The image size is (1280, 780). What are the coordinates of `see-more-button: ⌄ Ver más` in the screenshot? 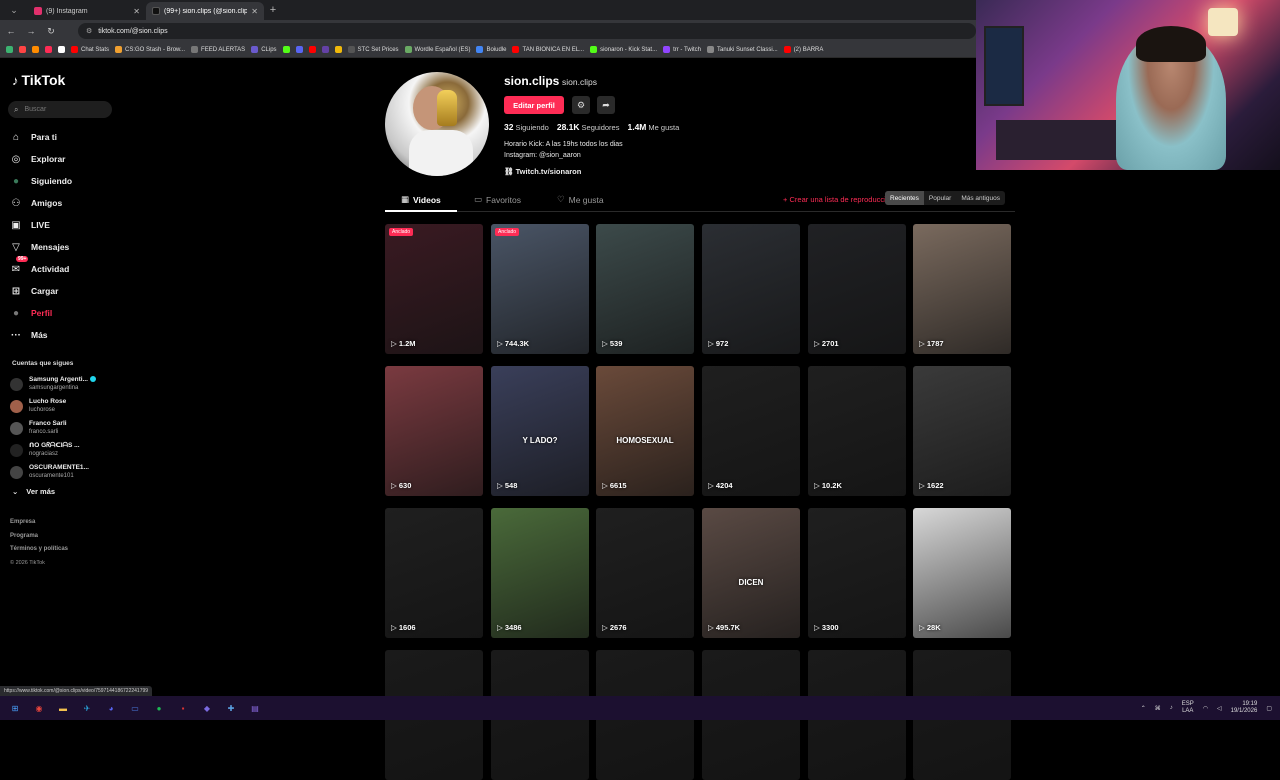 It's located at (33, 491).